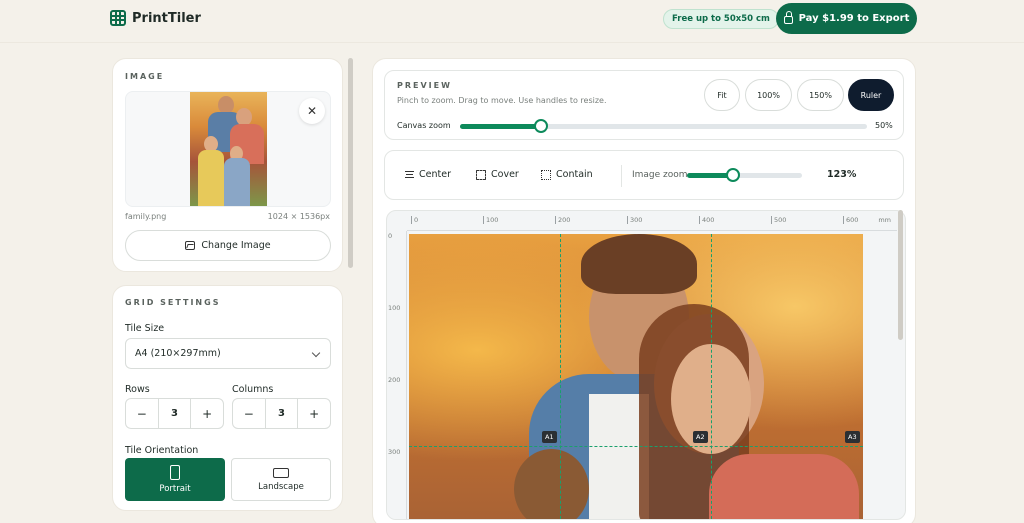 The width and height of the screenshot is (1024, 523). Describe the element at coordinates (175, 489) in the screenshot. I see `portrait-label: Portrait` at that location.